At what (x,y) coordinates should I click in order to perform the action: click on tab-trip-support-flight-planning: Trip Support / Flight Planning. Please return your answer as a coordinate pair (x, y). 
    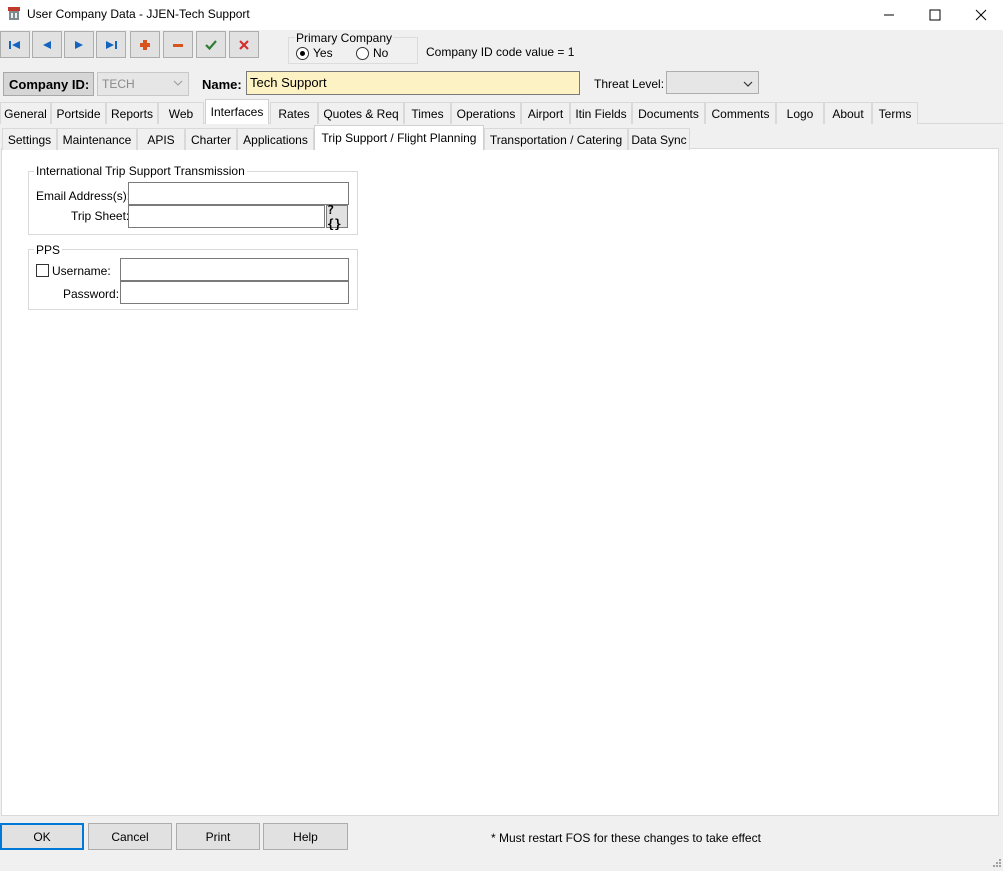
    Looking at the image, I should click on (399, 137).